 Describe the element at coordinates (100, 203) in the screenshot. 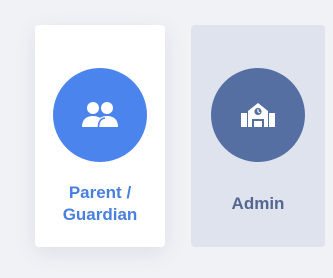

I see `role-label: Parent / Guardian` at that location.